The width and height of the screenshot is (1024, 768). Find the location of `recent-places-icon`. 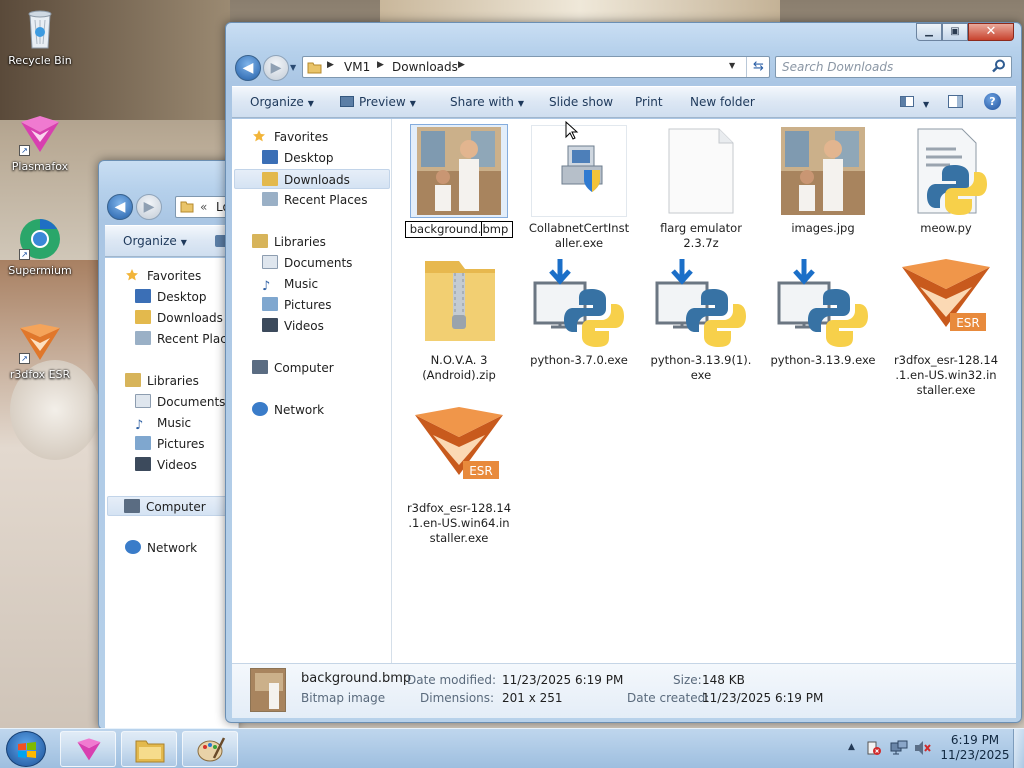

recent-places-icon is located at coordinates (143, 338).